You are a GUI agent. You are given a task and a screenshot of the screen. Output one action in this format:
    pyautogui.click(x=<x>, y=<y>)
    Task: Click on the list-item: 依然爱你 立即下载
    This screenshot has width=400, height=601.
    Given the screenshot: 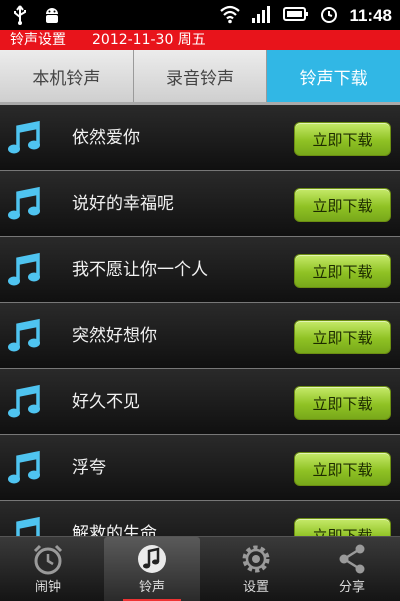 What is the action you would take?
    pyautogui.click(x=200, y=138)
    